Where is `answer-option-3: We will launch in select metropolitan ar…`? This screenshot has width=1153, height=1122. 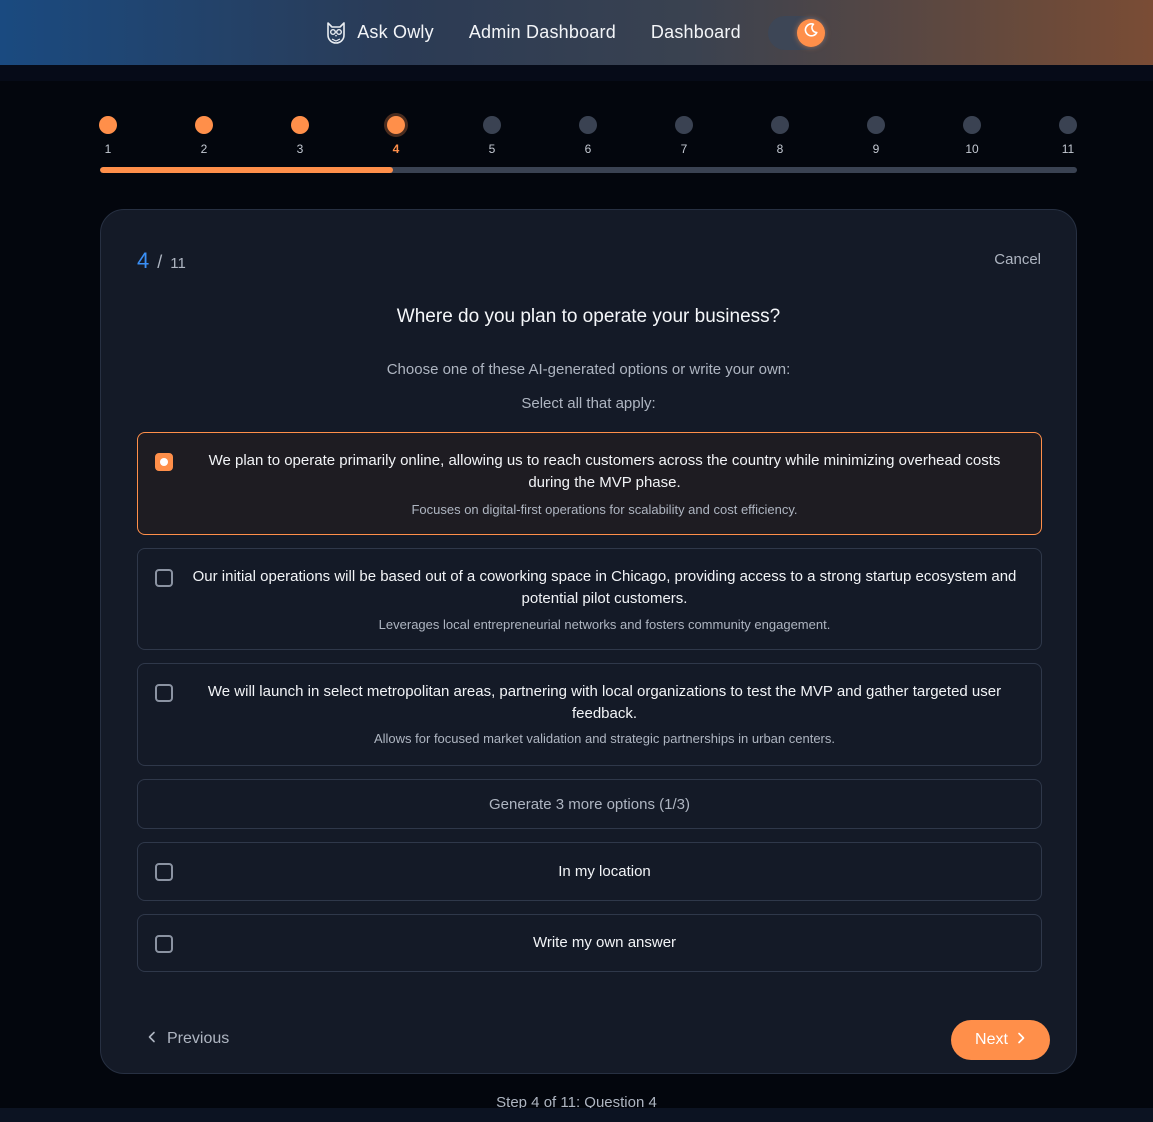 answer-option-3: We will launch in select metropolitan ar… is located at coordinates (589, 714).